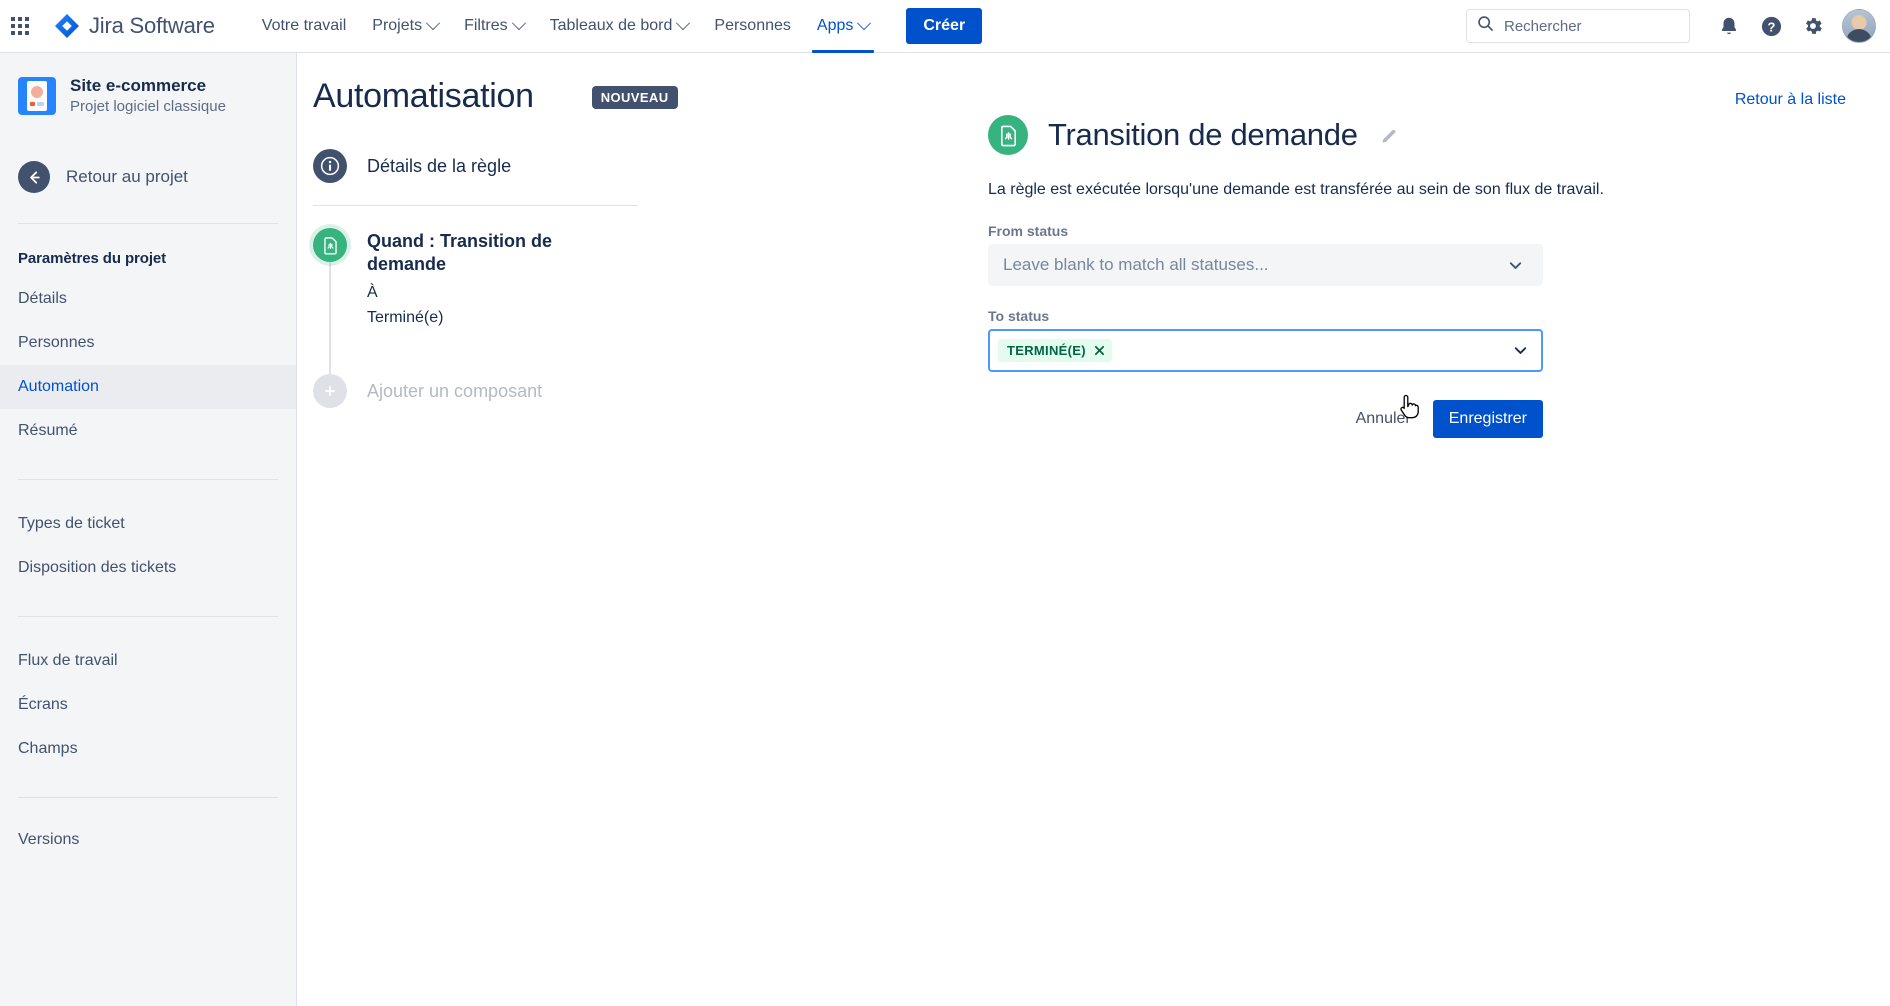  I want to click on user-avatar, so click(1859, 26).